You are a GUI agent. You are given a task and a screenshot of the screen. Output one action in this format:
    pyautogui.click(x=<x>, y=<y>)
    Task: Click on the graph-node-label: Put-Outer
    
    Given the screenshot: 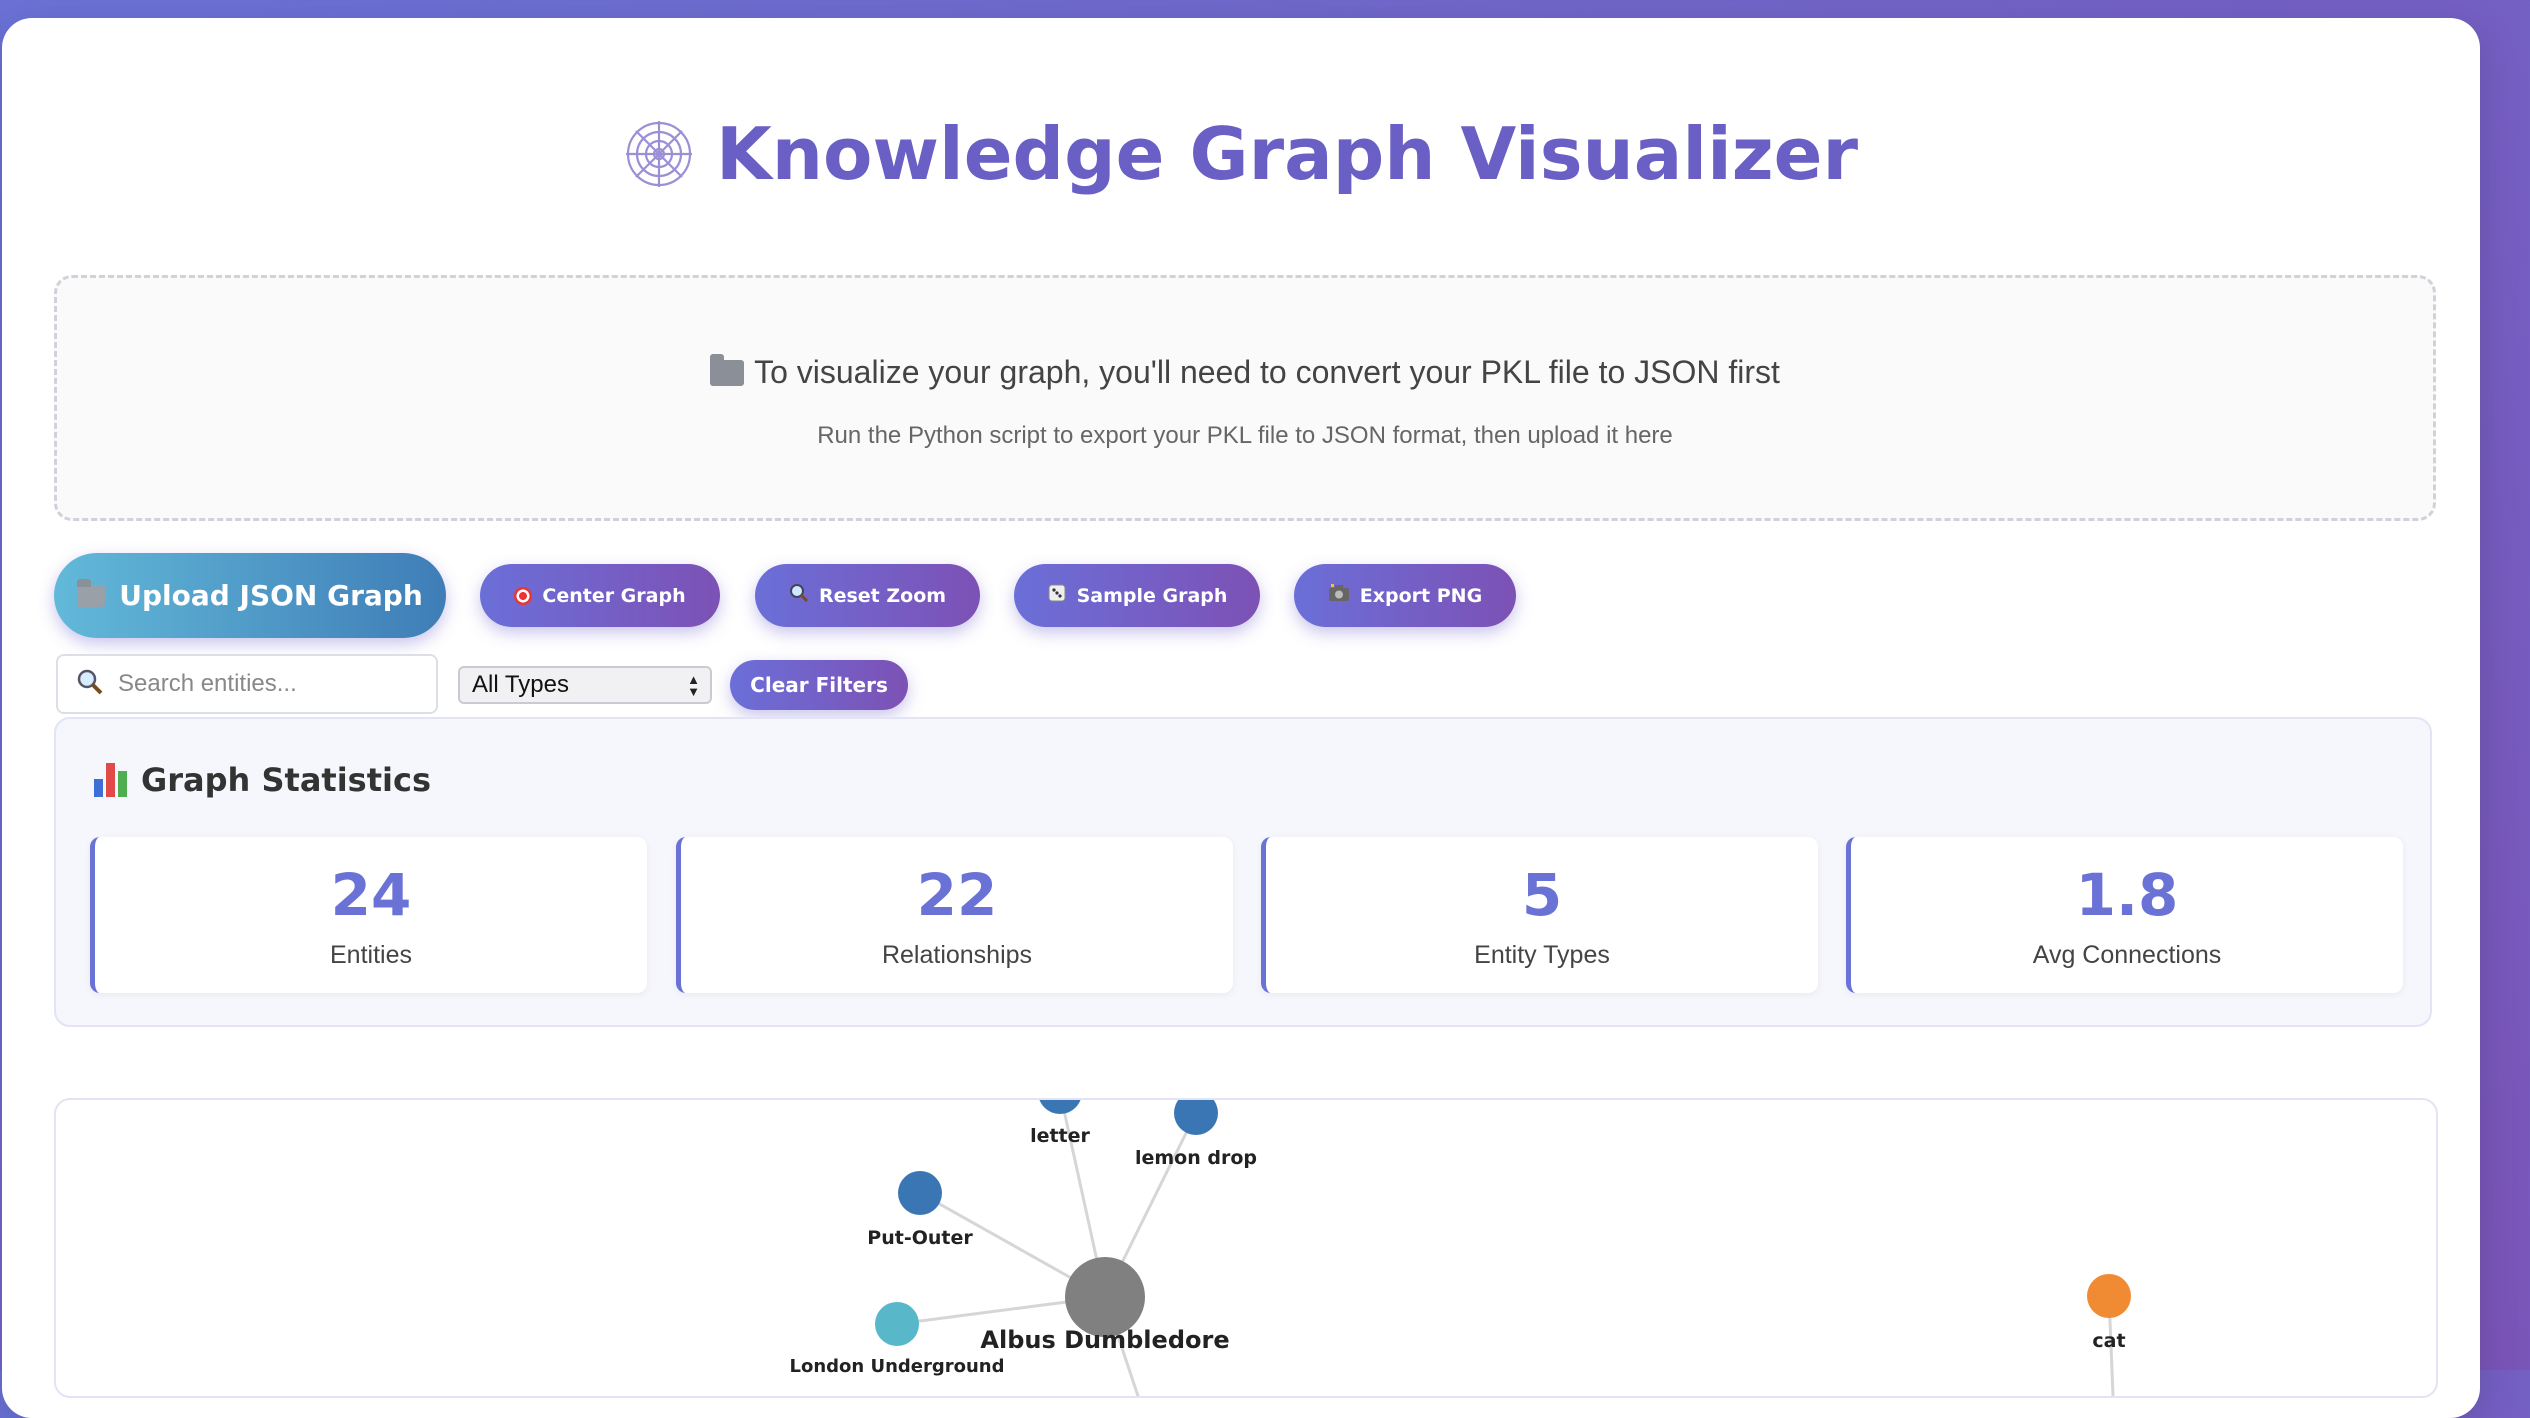 What is the action you would take?
    pyautogui.click(x=920, y=1238)
    